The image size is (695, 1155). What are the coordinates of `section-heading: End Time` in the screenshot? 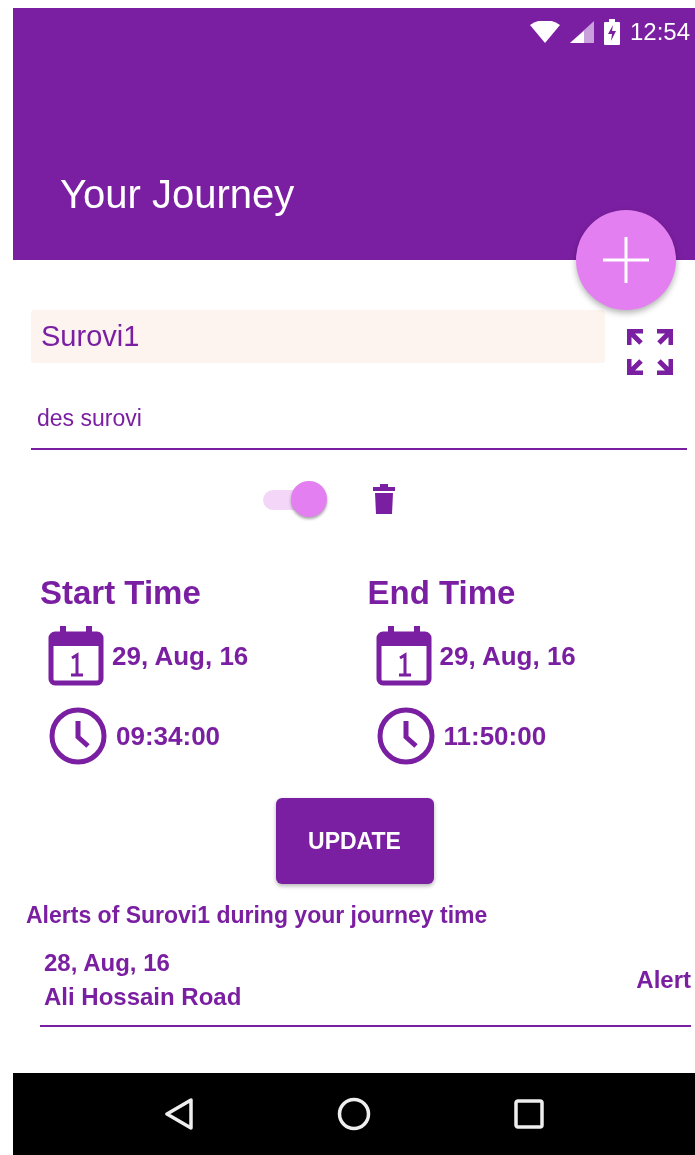 It's located at (442, 593).